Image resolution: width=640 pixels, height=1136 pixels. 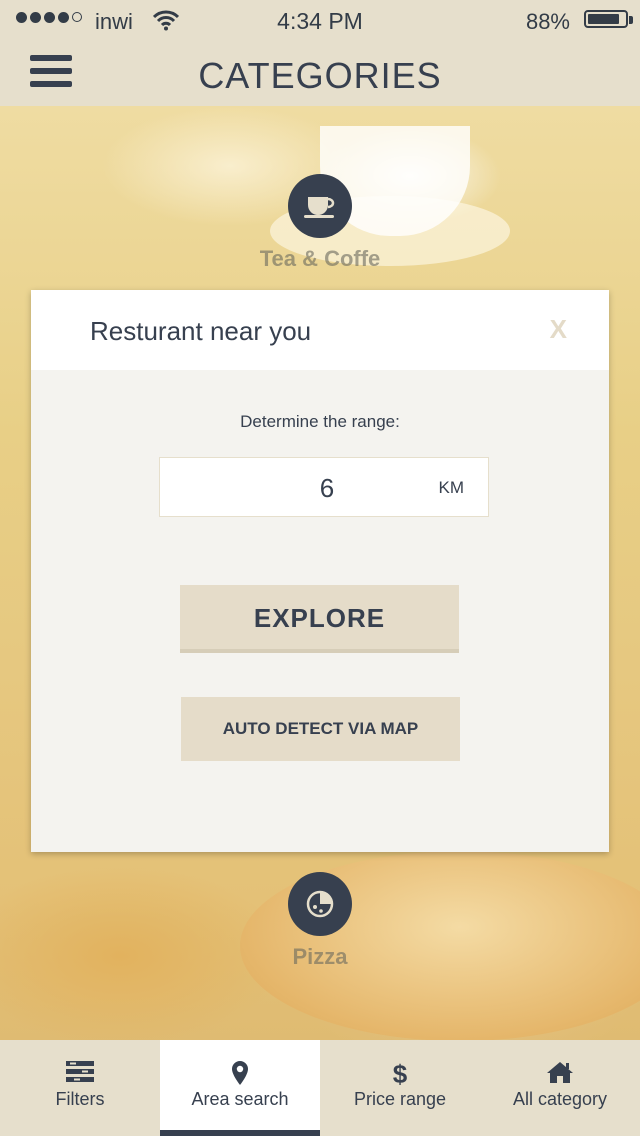 What do you see at coordinates (201, 331) in the screenshot?
I see `dialog-title: Resturant near you` at bounding box center [201, 331].